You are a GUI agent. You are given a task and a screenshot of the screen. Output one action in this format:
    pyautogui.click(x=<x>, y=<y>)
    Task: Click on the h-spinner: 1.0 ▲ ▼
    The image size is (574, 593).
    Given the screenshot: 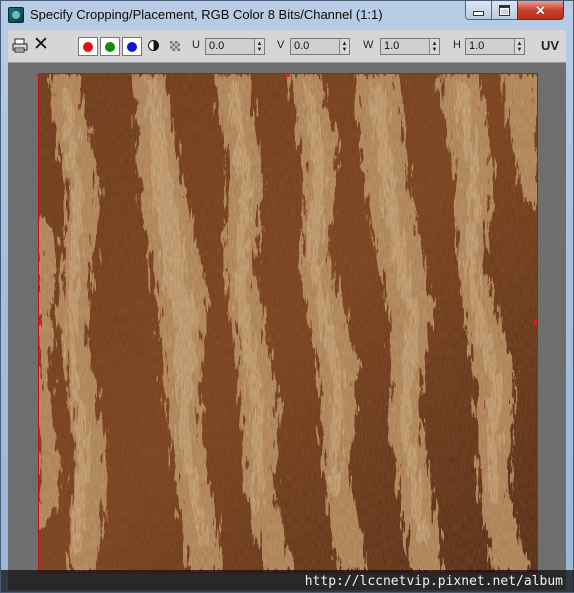 What is the action you would take?
    pyautogui.click(x=495, y=46)
    